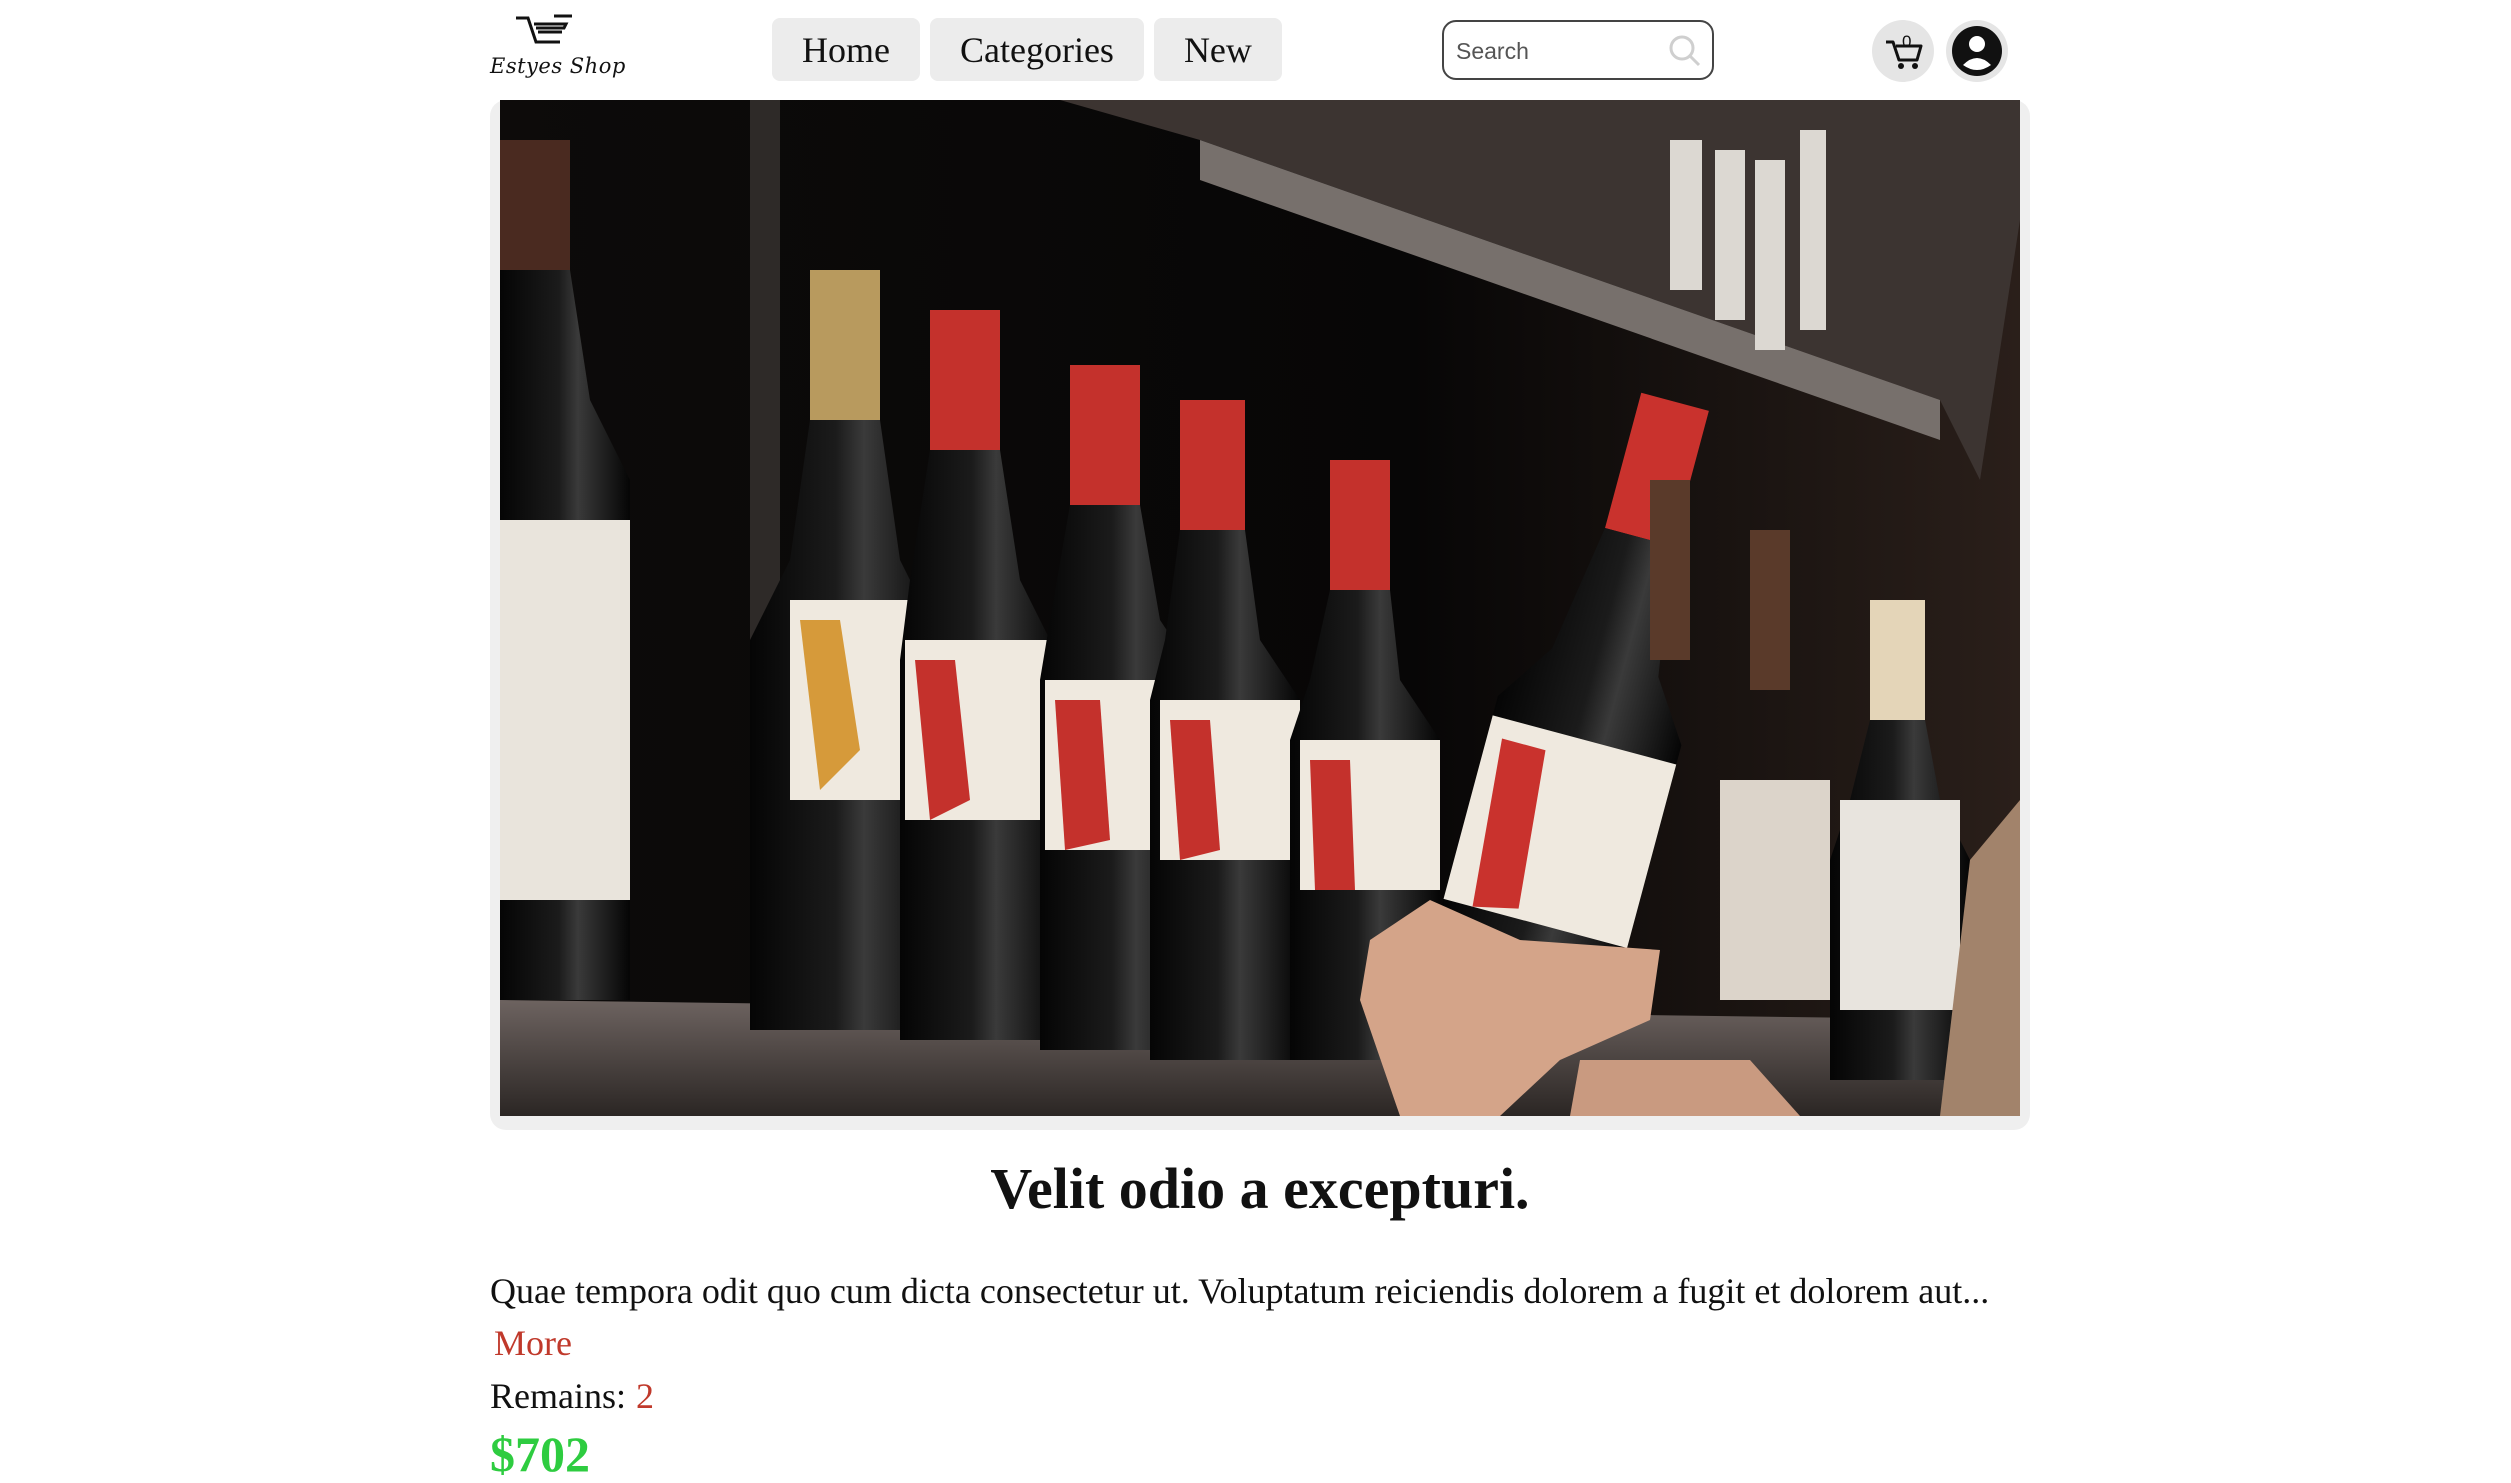  I want to click on more-link: More, so click(533, 1343).